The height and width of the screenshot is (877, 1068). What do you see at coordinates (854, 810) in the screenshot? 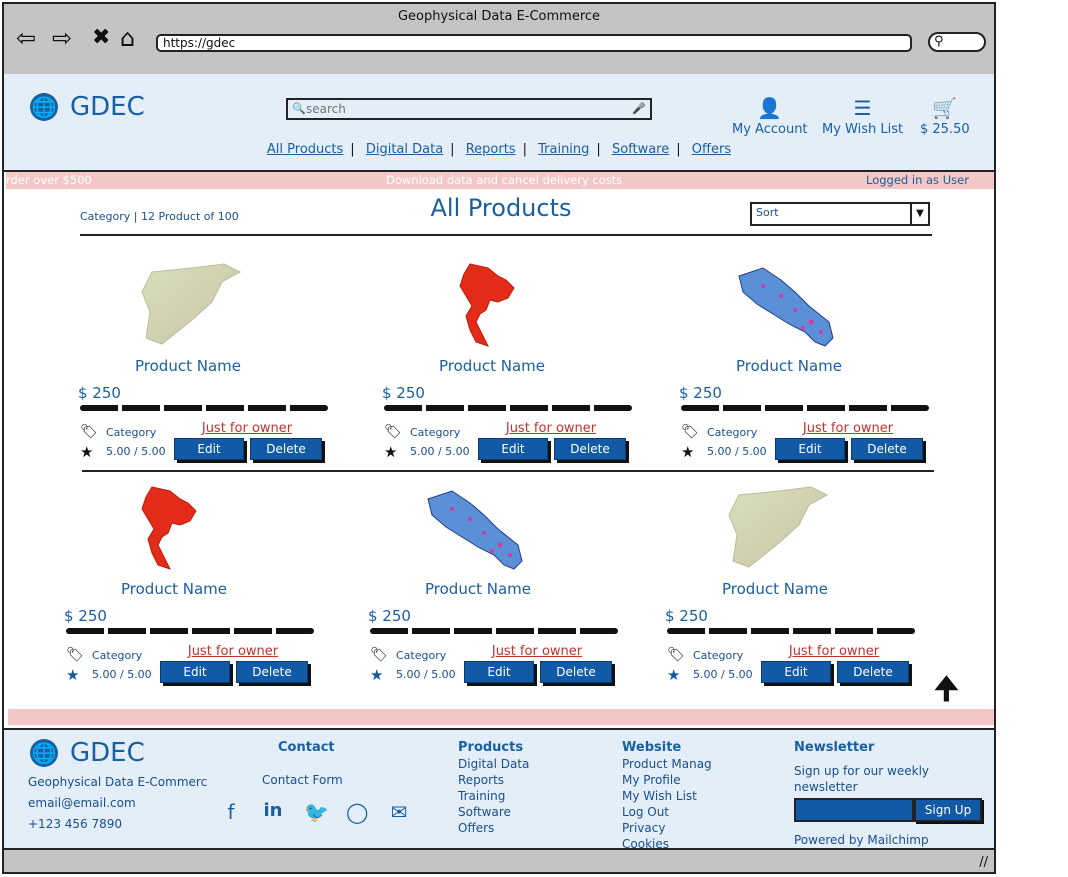
I see `newsletter-email-input` at bounding box center [854, 810].